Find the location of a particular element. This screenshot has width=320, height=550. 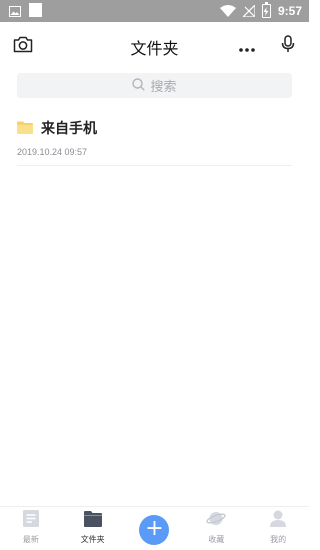

more-button is located at coordinates (247, 46).